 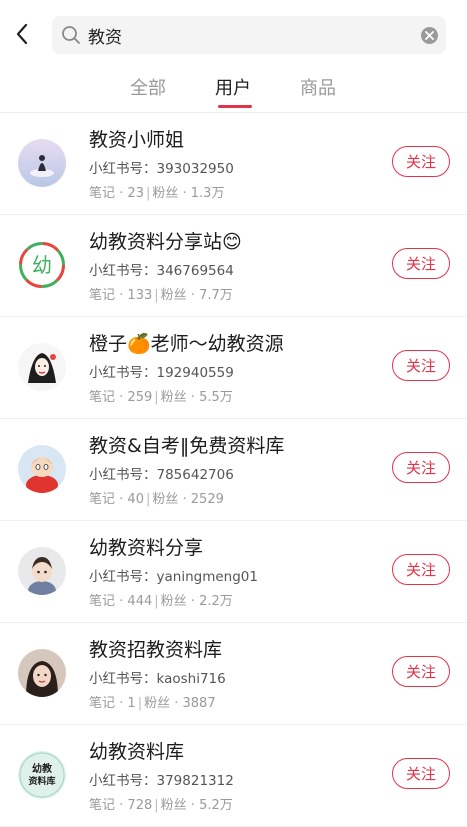 I want to click on user-name: 教资&自考‖免费资料库, so click(x=186, y=444).